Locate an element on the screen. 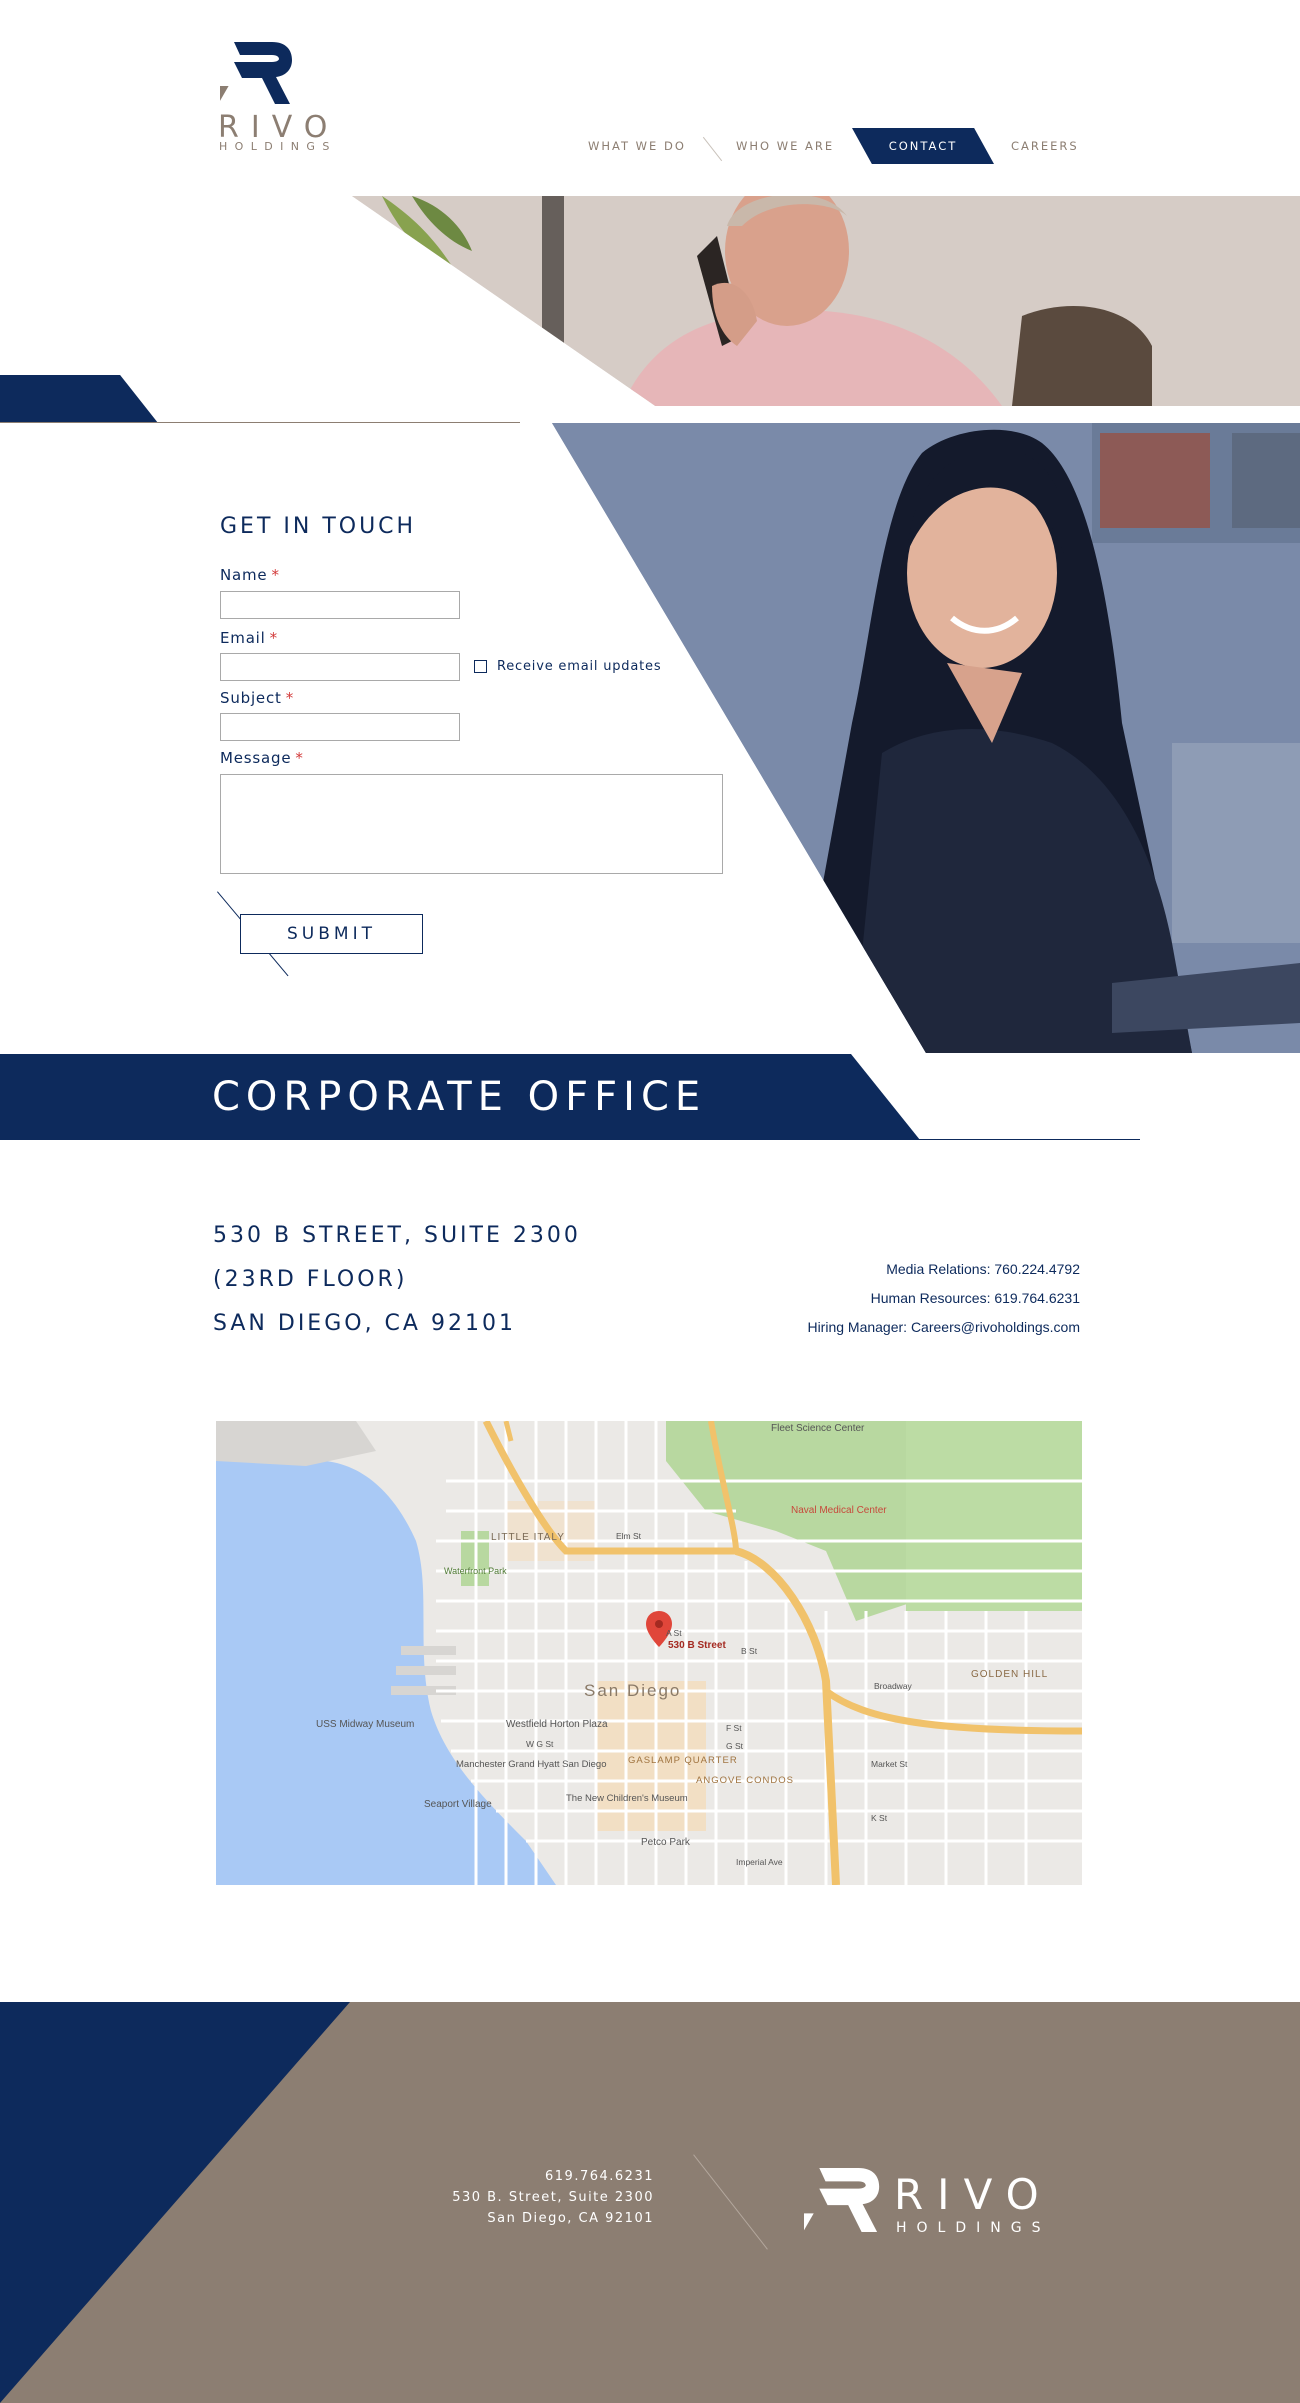 The image size is (1300, 2403). map-label-f-st: F St is located at coordinates (734, 1728).